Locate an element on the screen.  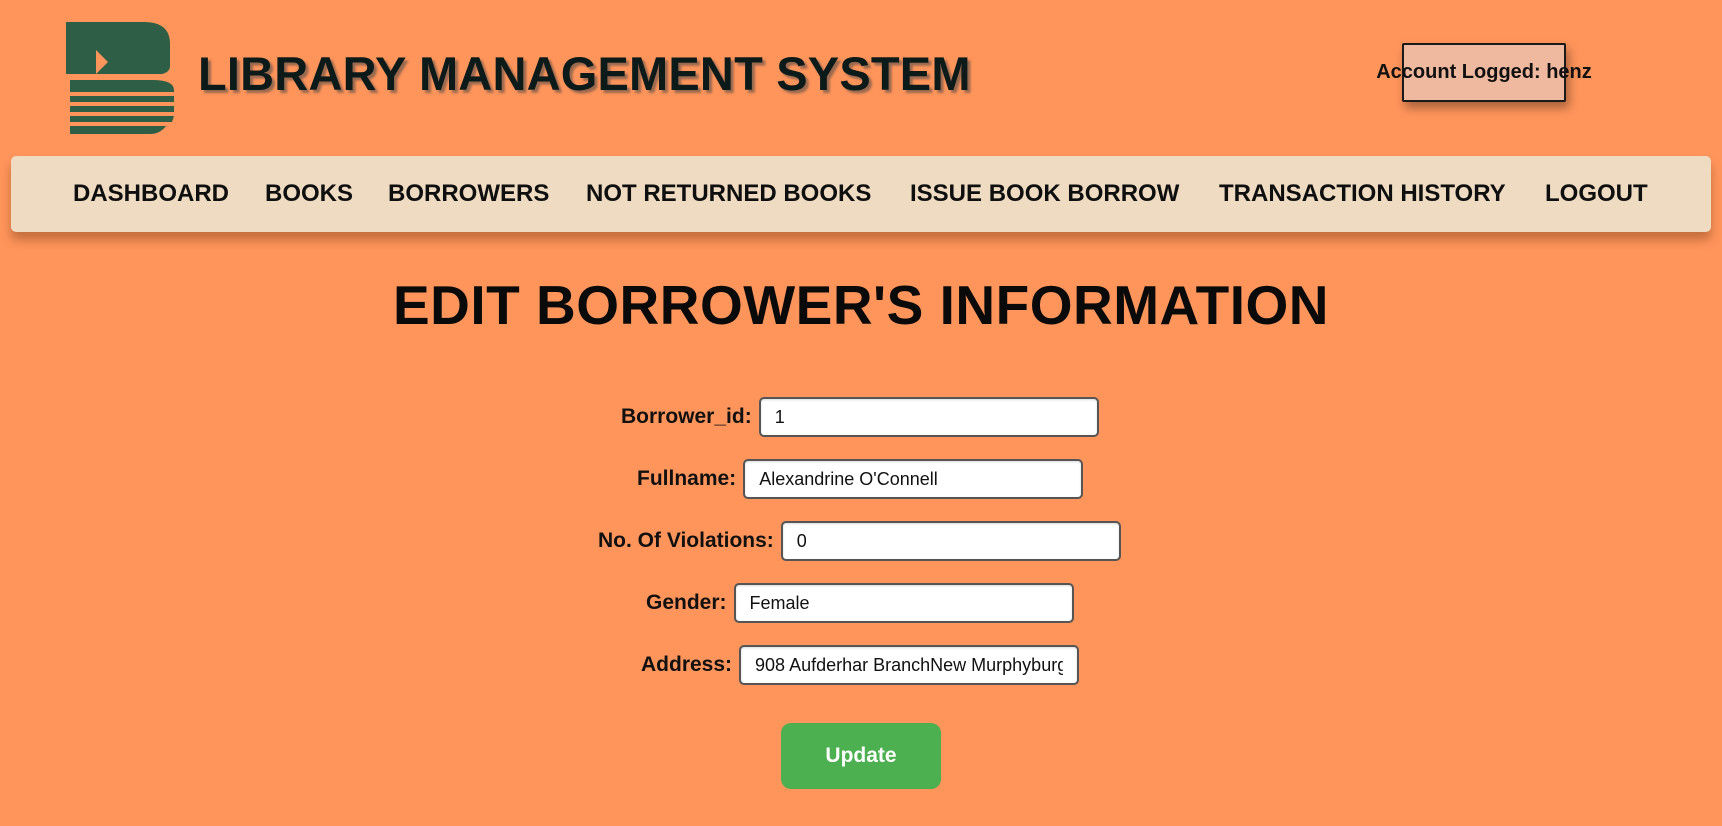
gender-row: Gender: is located at coordinates (860, 603).